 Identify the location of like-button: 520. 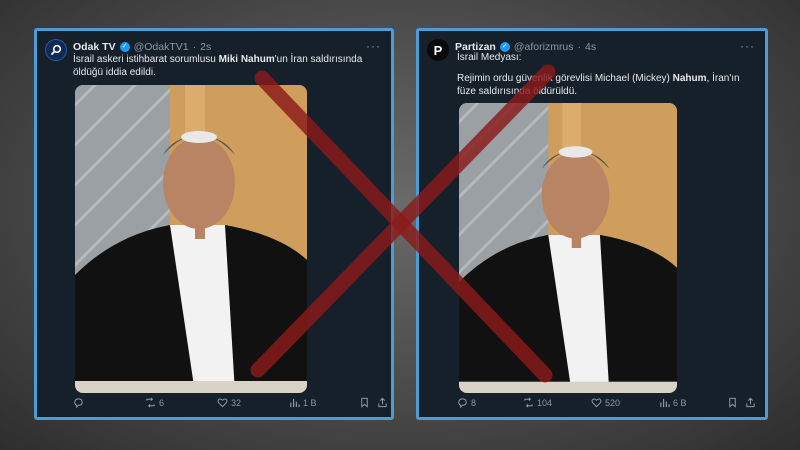
(605, 402).